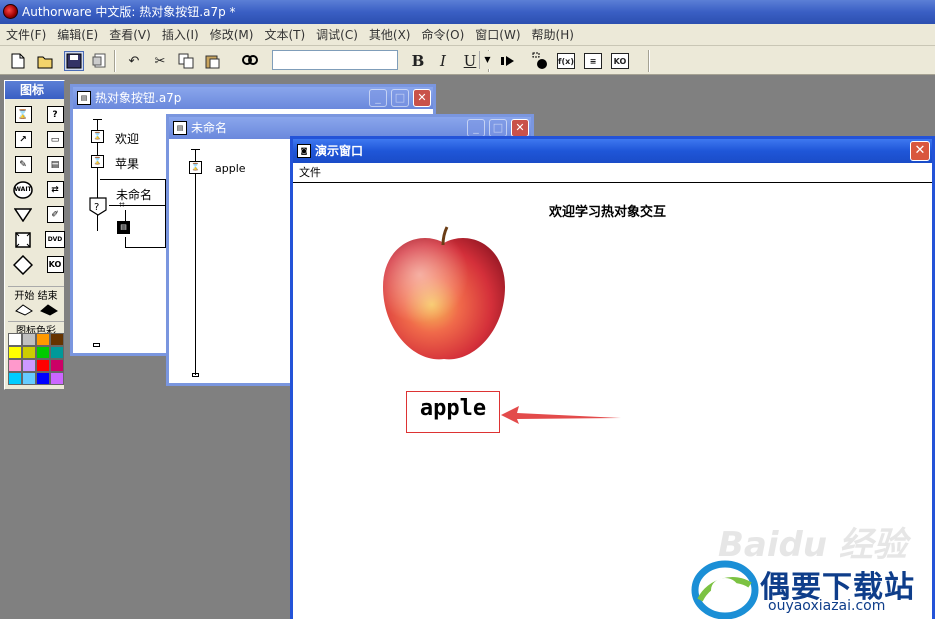  I want to click on digital-movie-icon: DVD, so click(55, 239).